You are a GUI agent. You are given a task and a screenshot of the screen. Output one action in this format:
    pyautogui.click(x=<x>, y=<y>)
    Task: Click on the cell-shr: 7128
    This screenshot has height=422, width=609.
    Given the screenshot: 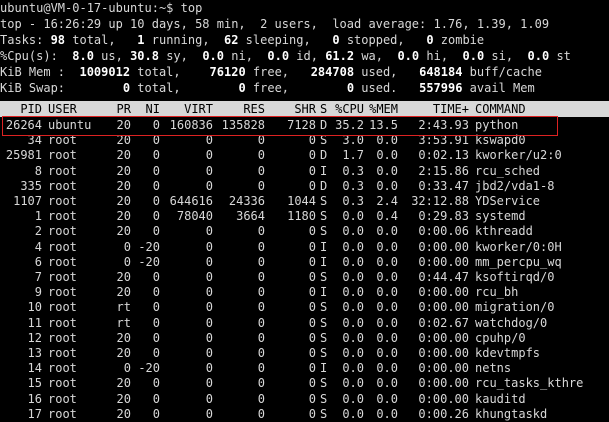 What is the action you would take?
    pyautogui.click(x=301, y=125)
    